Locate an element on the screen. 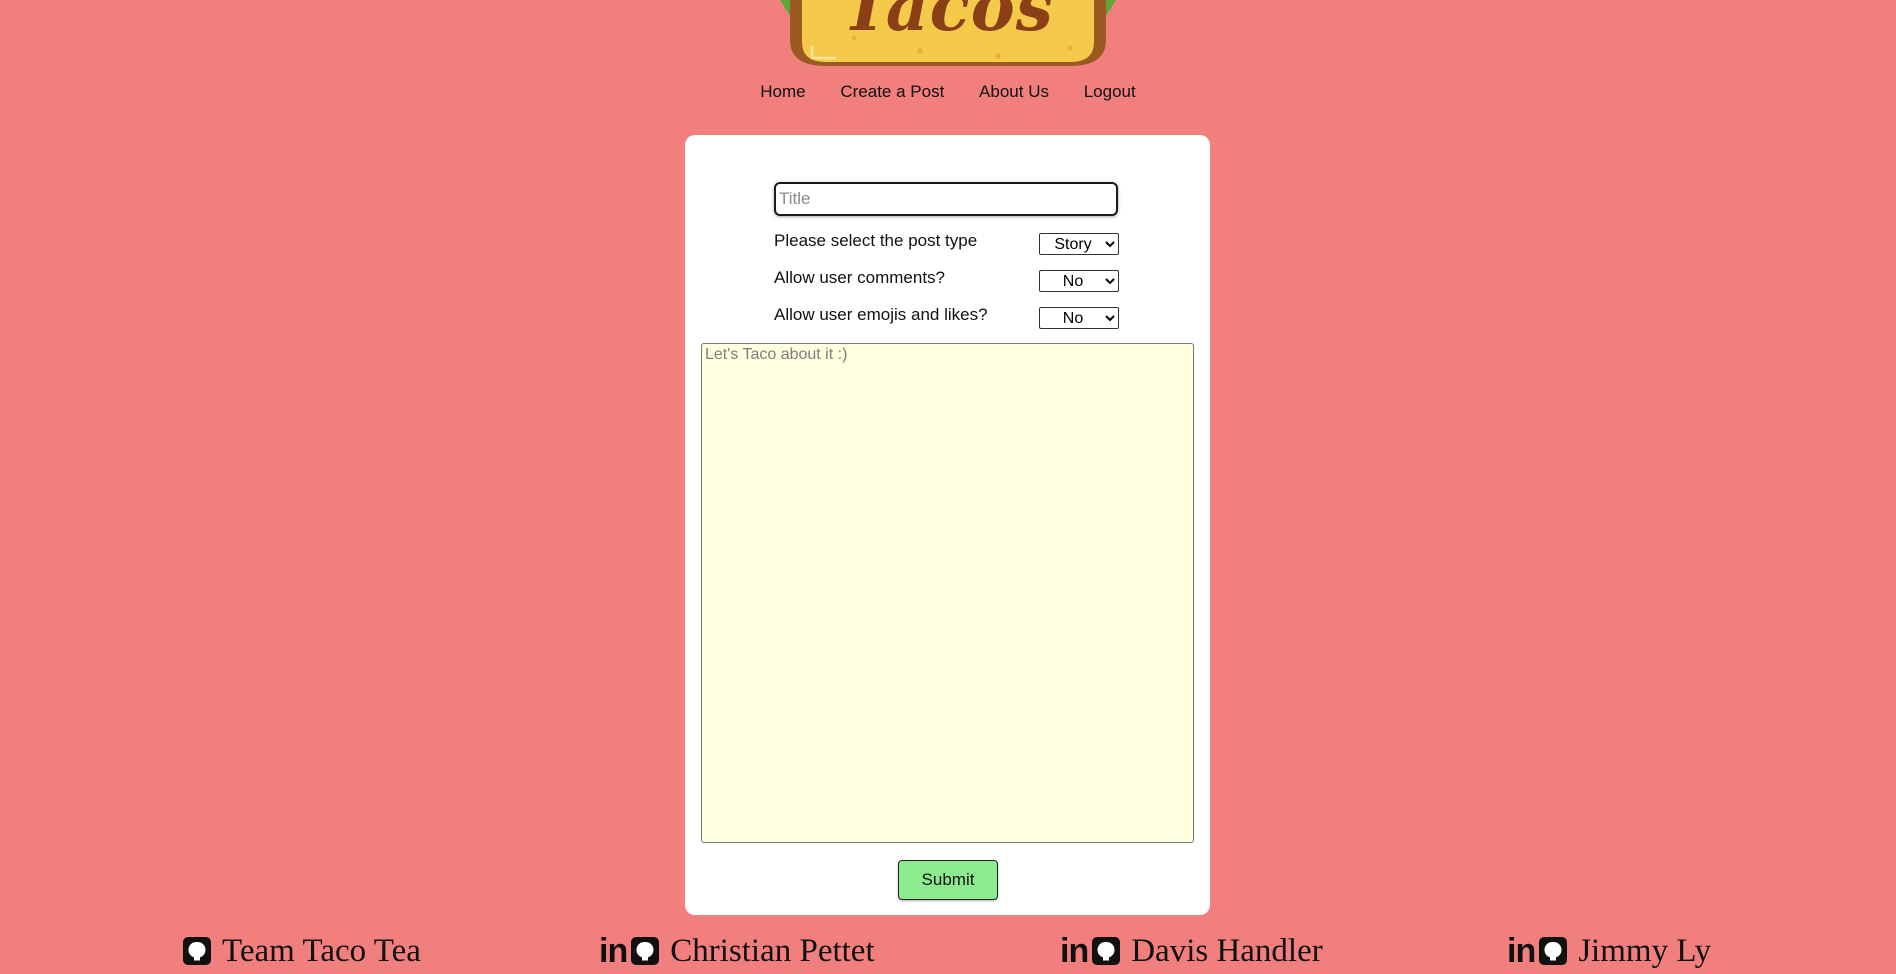 Image resolution: width=1896 pixels, height=974 pixels. taco-logo: Tacos is located at coordinates (948, 36).